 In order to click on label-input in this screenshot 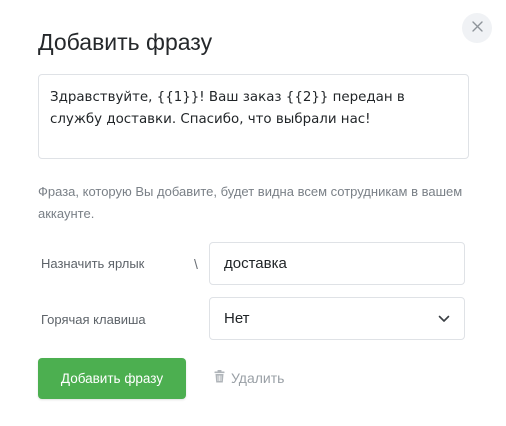, I will do `click(337, 263)`.